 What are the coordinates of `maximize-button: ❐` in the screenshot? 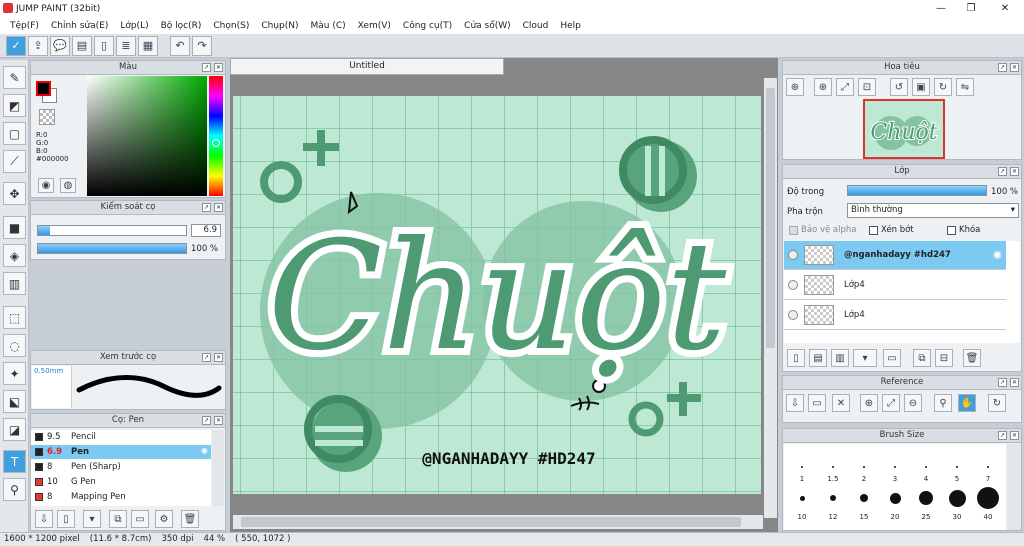 It's located at (971, 8).